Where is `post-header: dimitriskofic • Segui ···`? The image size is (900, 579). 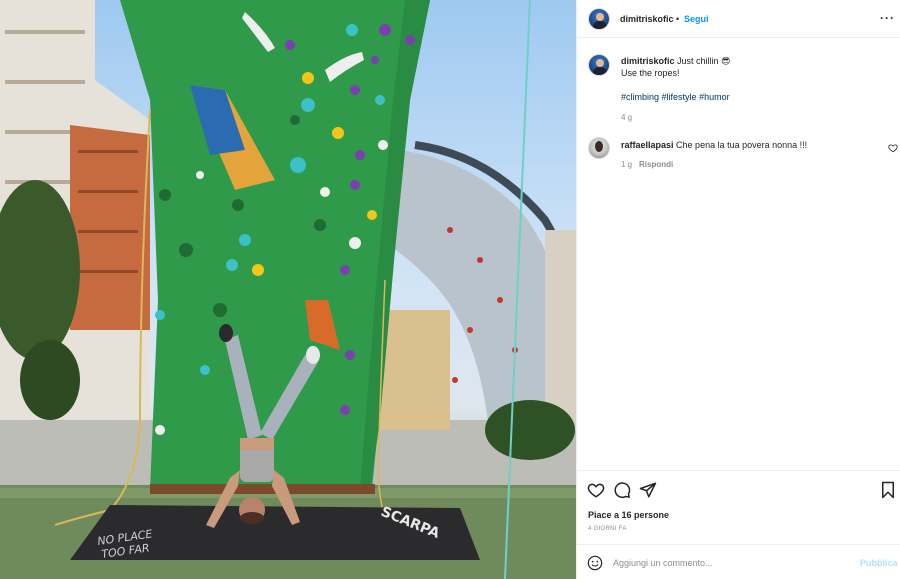
post-header: dimitriskofic • Segui ··· is located at coordinates (738, 19).